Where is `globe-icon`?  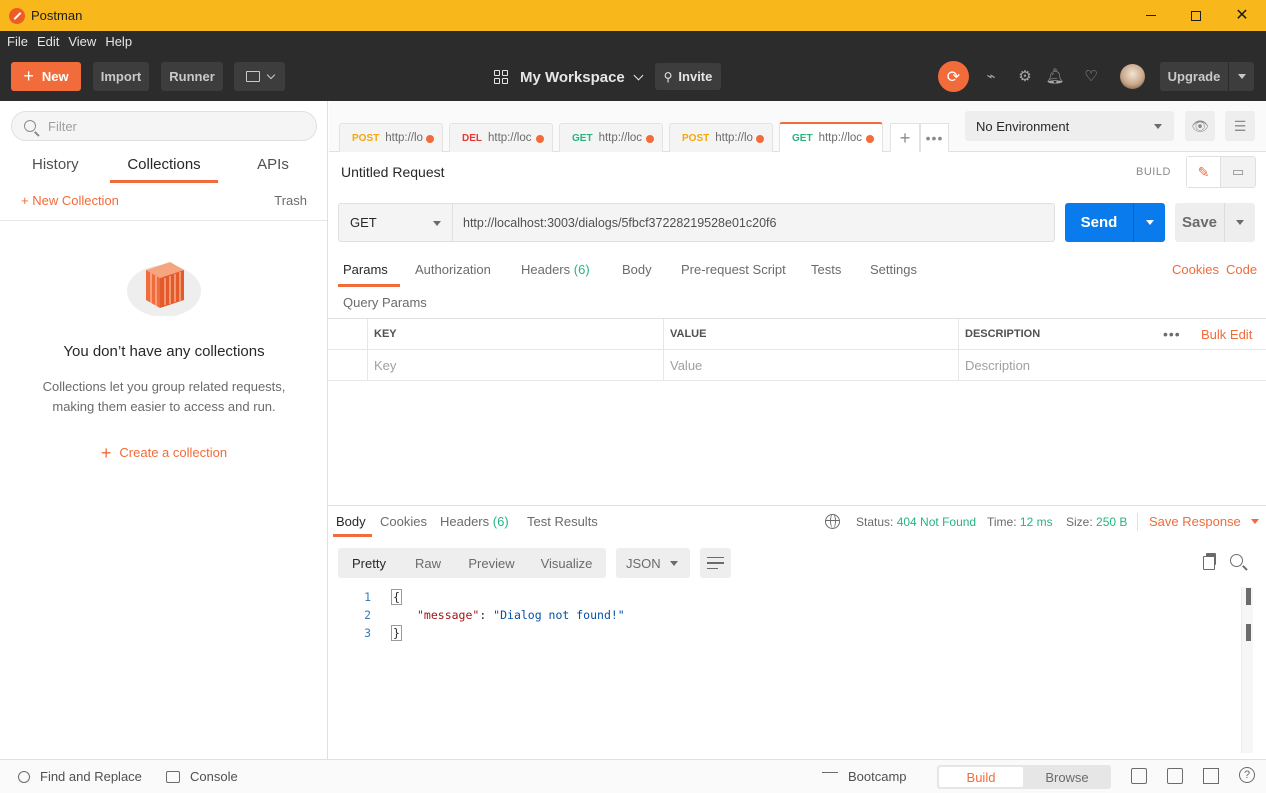
globe-icon is located at coordinates (832, 521).